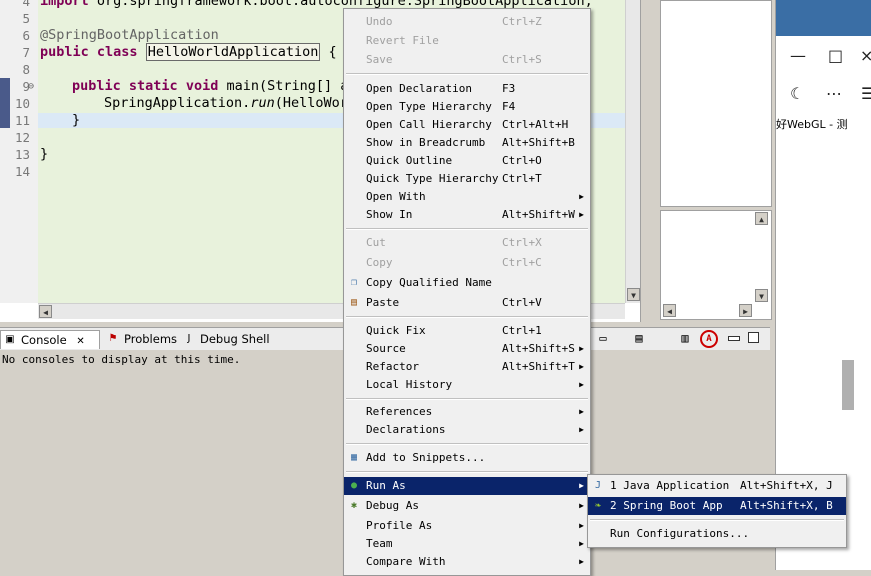  What do you see at coordinates (189, 338) in the screenshot?
I see `debug-shell-icon: J` at bounding box center [189, 338].